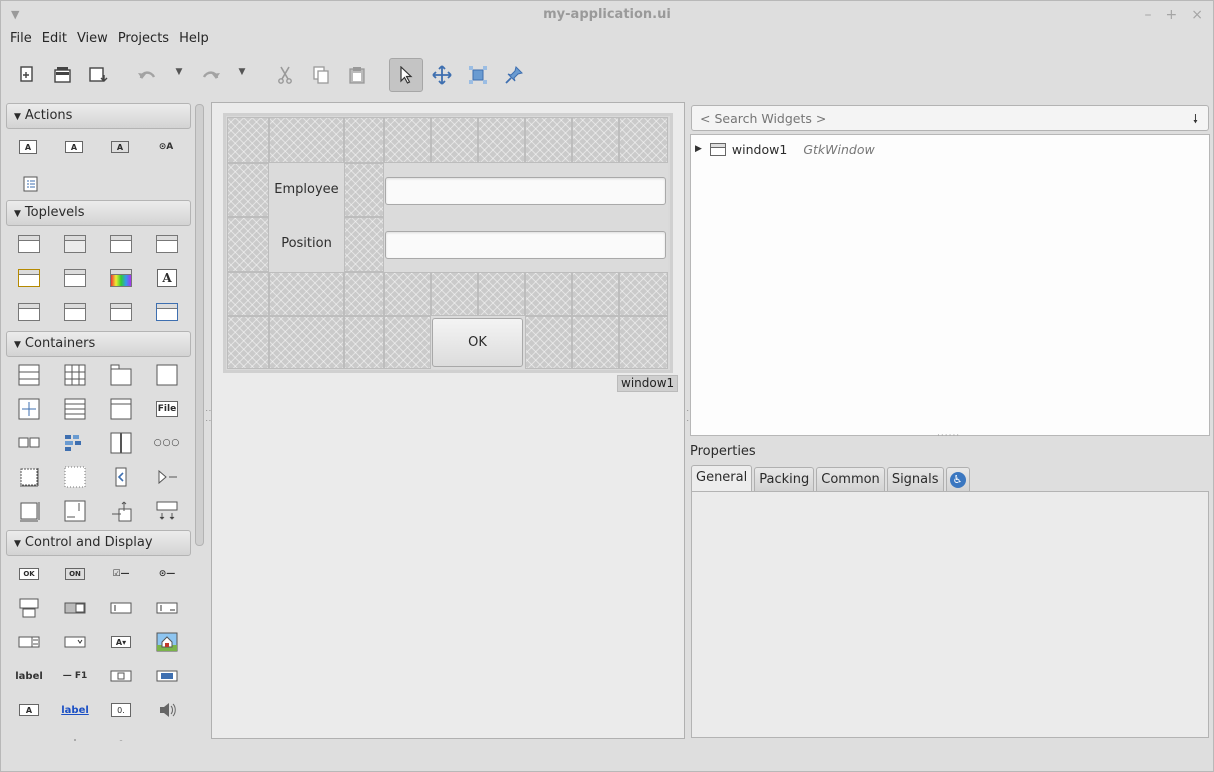 The height and width of the screenshot is (772, 1214). What do you see at coordinates (321, 75) in the screenshot?
I see `copy-icon` at bounding box center [321, 75].